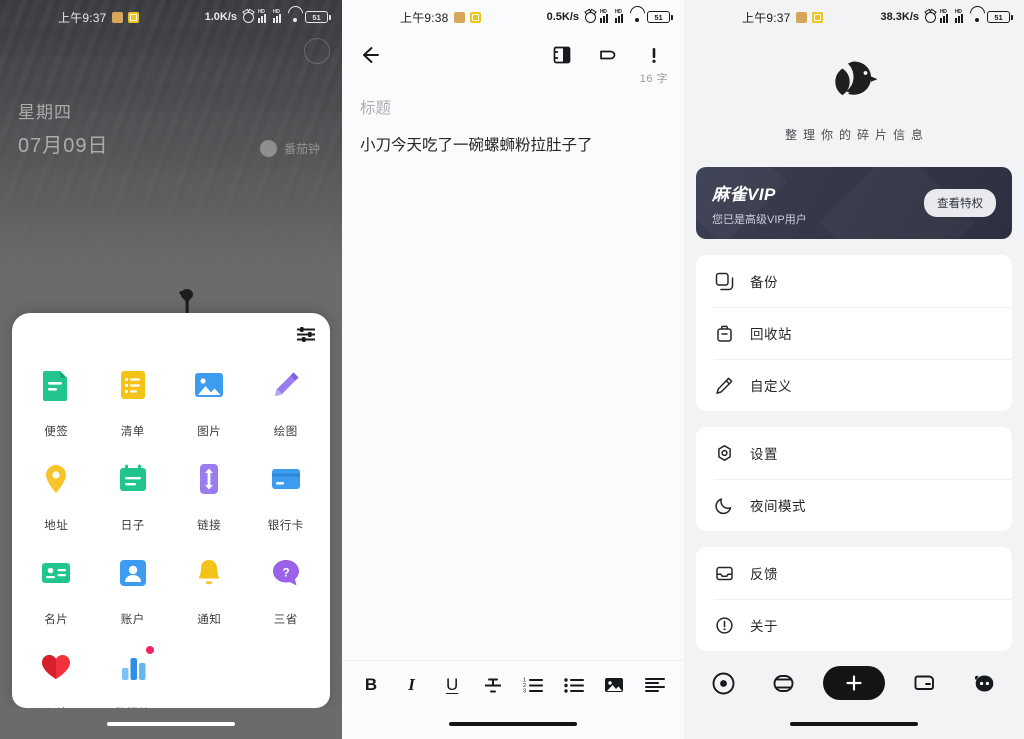 The height and width of the screenshot is (739, 1024). I want to click on menu-item-label: 设置, so click(764, 454).